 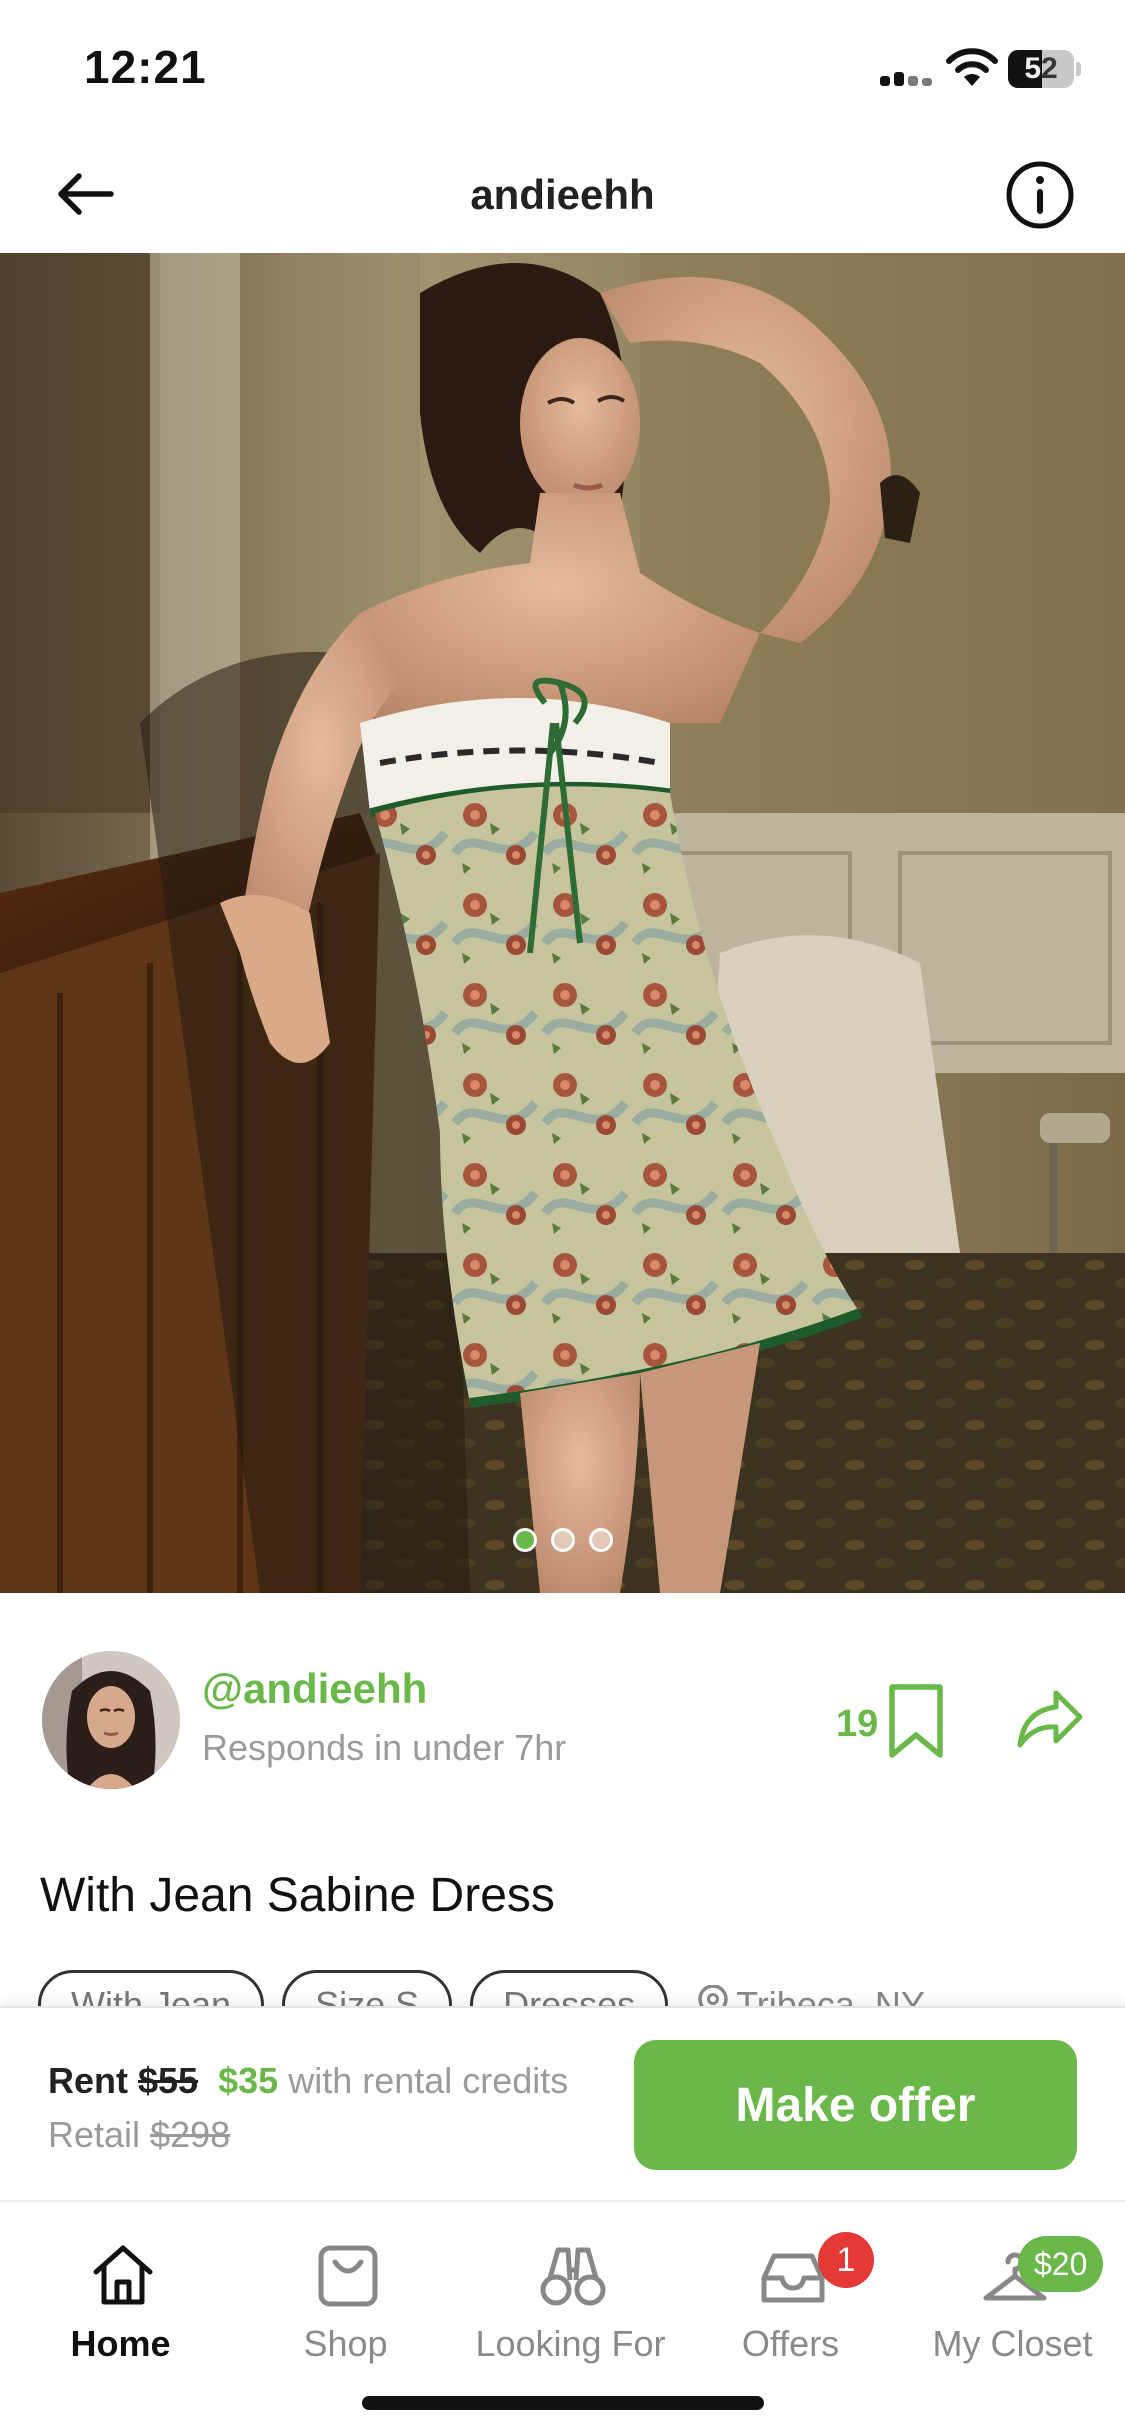 What do you see at coordinates (790, 2343) in the screenshot?
I see `tab-label: Offers` at bounding box center [790, 2343].